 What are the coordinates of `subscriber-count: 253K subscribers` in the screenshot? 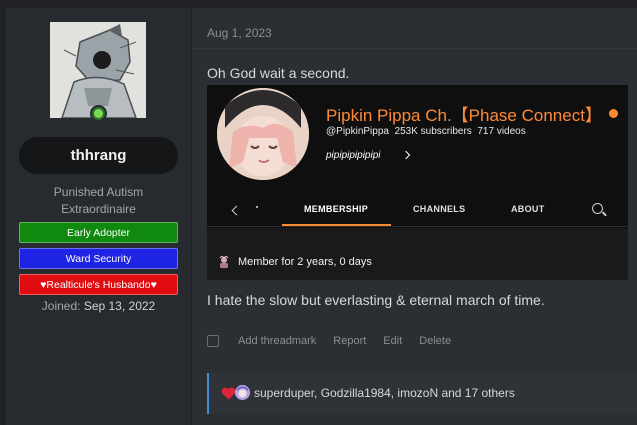 It's located at (433, 131).